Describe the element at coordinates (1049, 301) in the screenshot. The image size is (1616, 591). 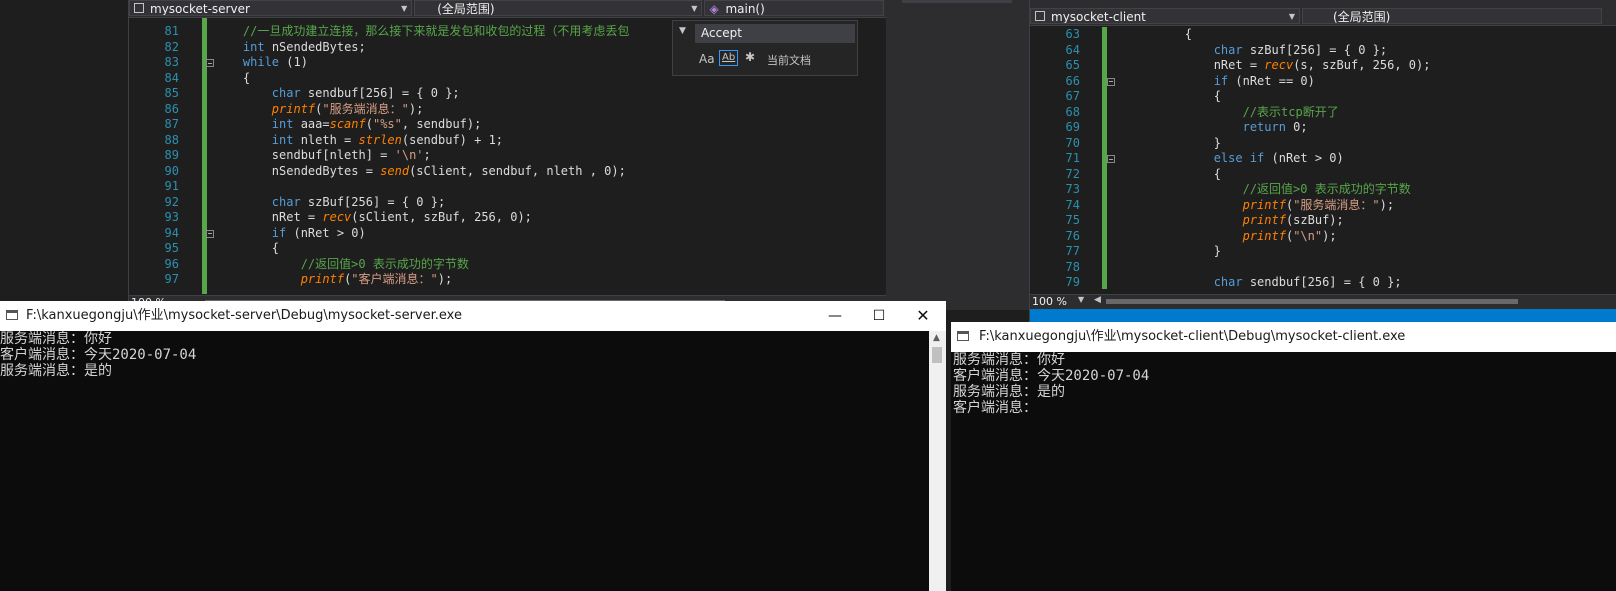
I see `zoom-level: 100 %` at that location.